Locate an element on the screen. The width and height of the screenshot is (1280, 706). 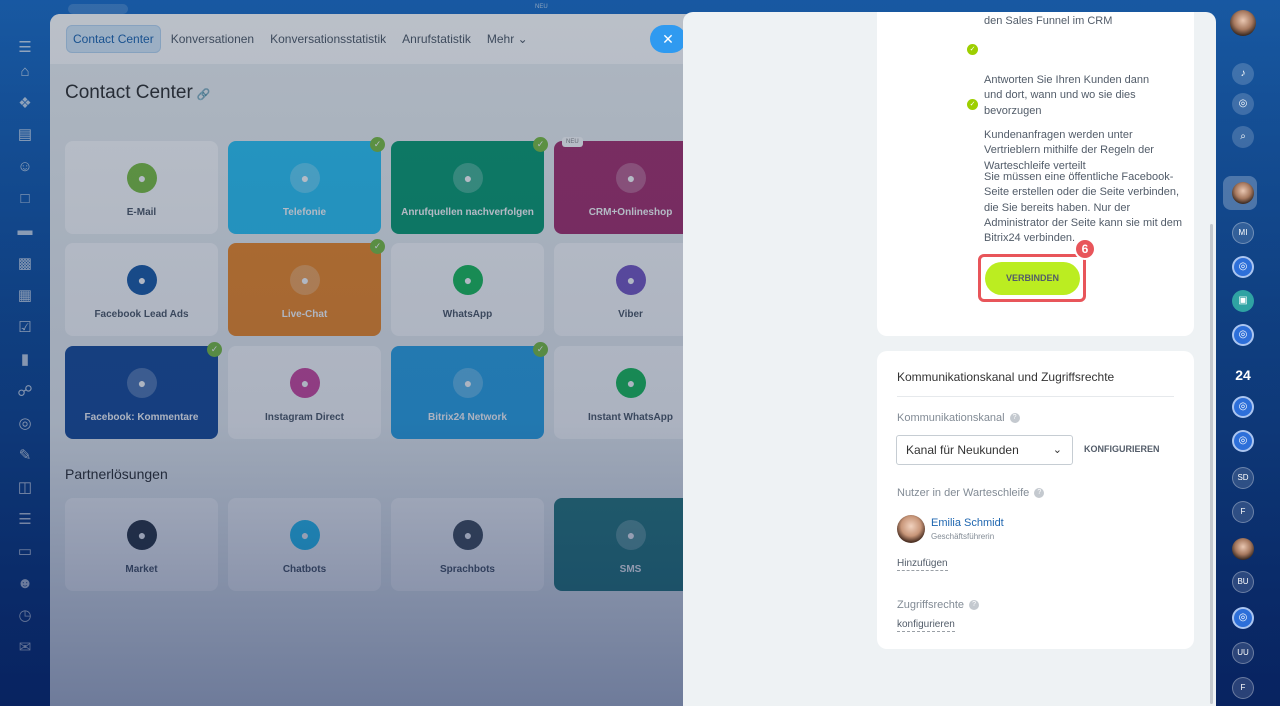
configure-button: KONFIGURIEREN is located at coordinates (1122, 449).